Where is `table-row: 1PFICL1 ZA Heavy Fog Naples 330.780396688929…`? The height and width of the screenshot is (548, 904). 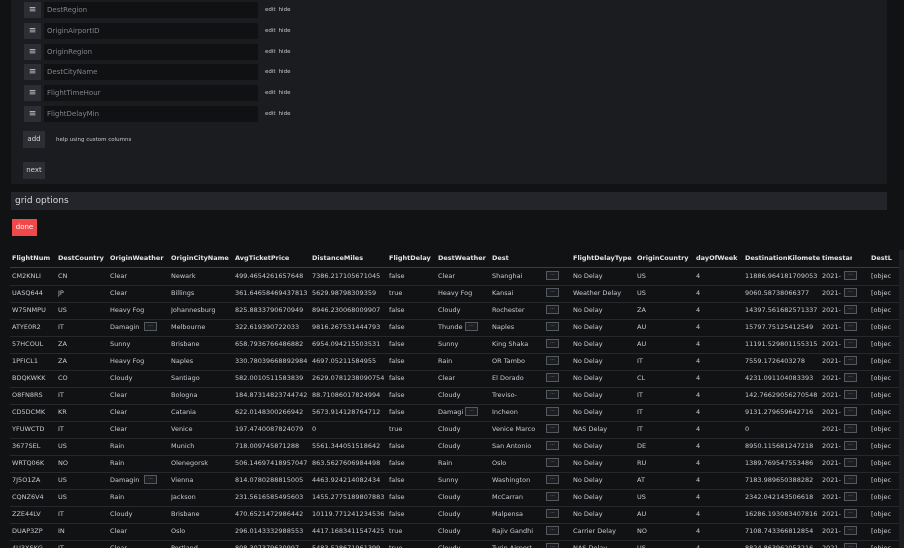 table-row: 1PFICL1 ZA Heavy Fog Naples 330.780396688929… is located at coordinates (457, 362).